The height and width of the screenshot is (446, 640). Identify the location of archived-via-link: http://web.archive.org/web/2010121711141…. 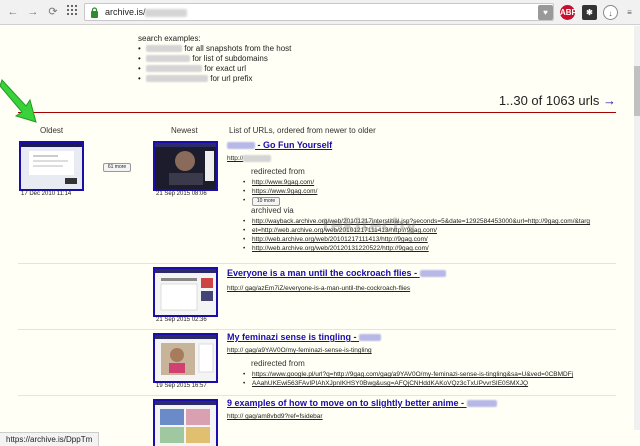
(340, 239).